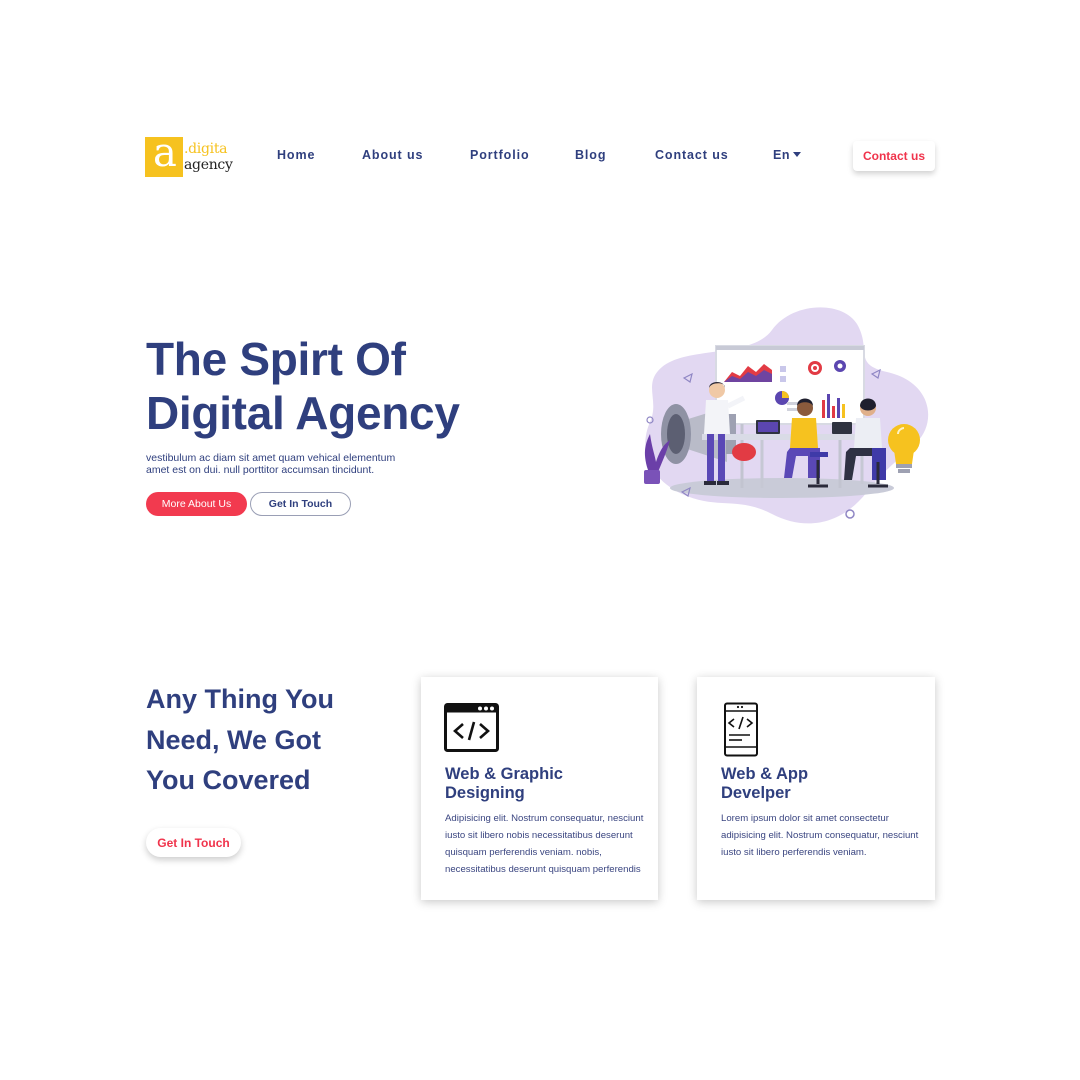 The width and height of the screenshot is (1080, 1080). Describe the element at coordinates (303, 413) in the screenshot. I see `hero-title-line2: Digital Agency` at that location.